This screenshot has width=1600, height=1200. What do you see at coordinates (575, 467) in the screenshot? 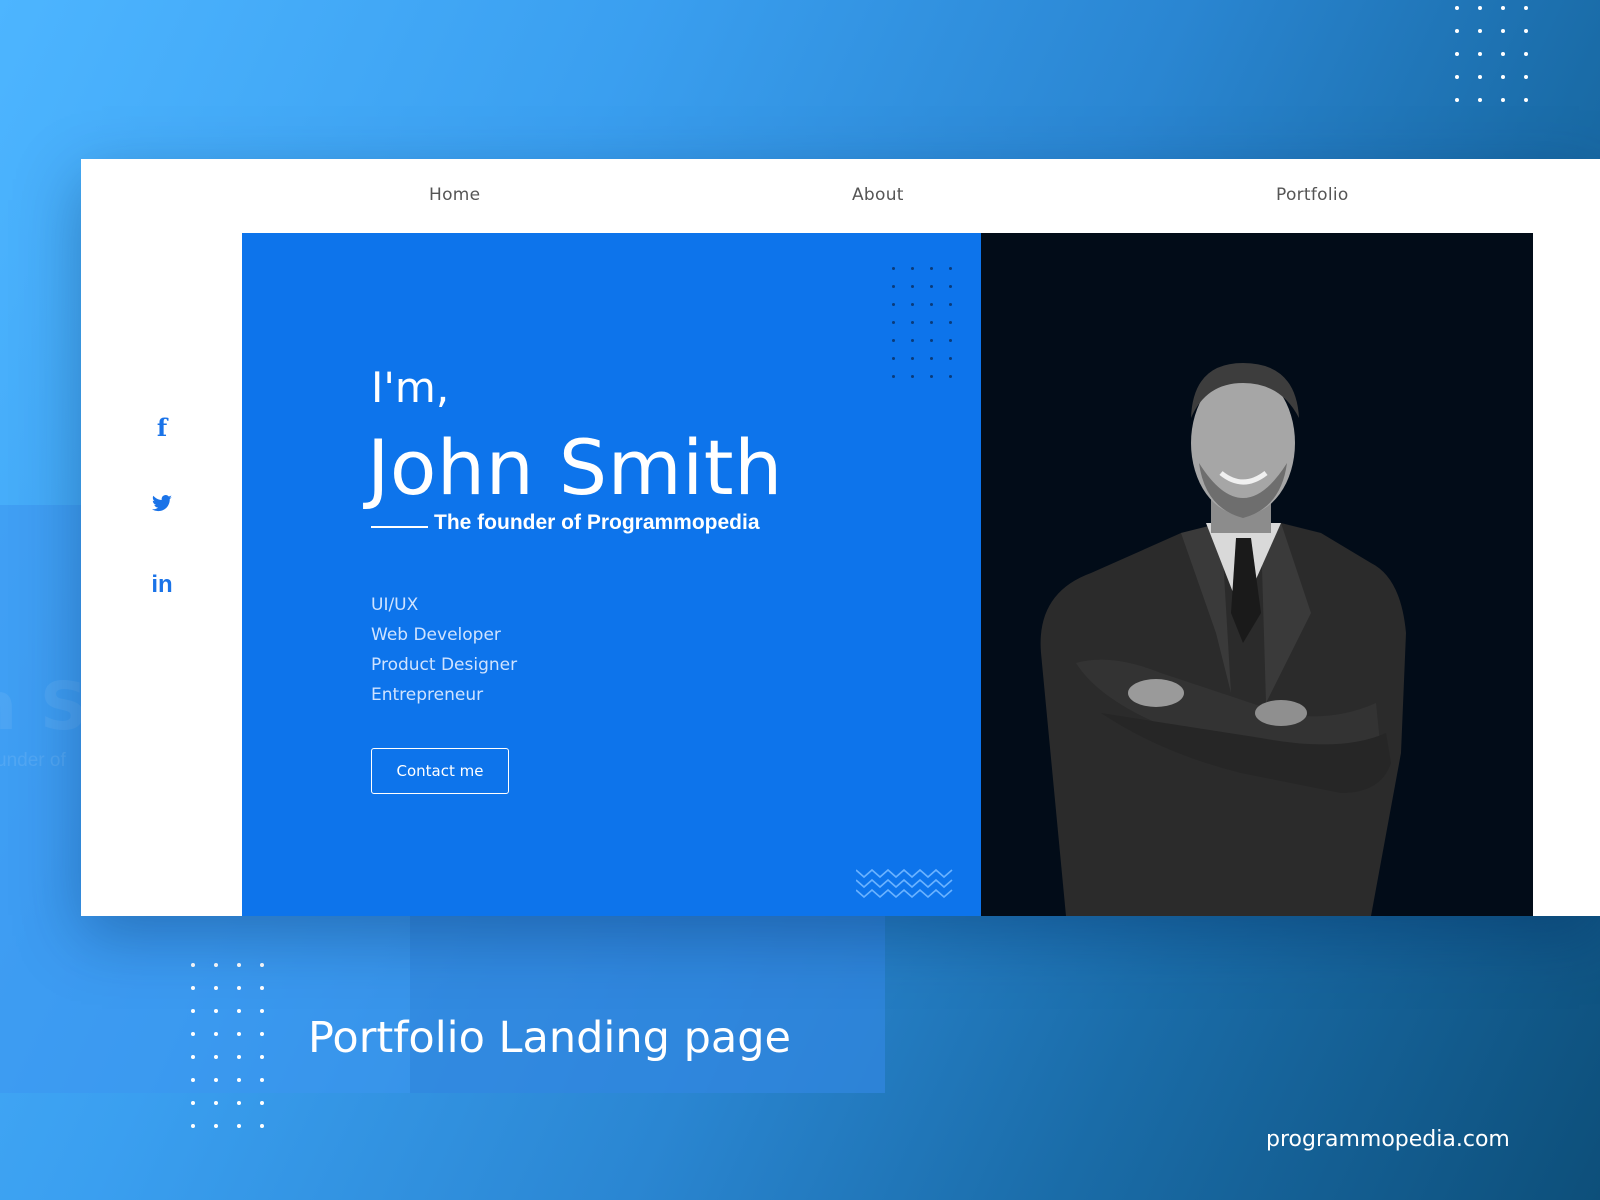
I see `hero-name: John Smith` at bounding box center [575, 467].